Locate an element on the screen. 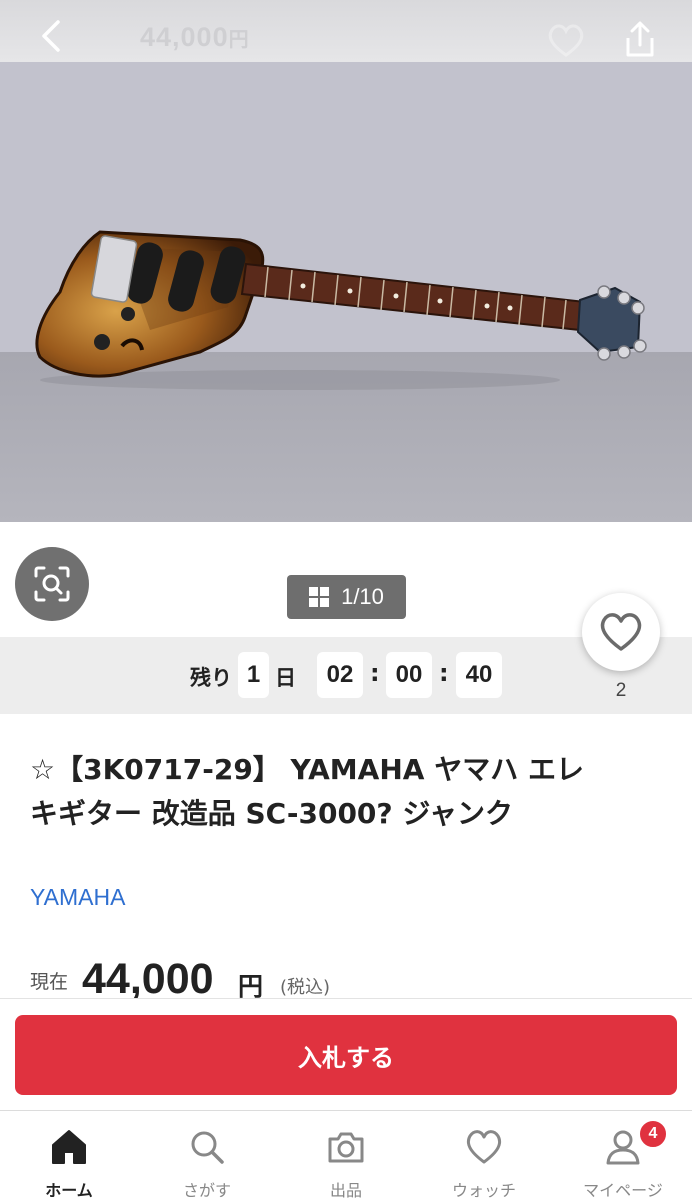 The image size is (692, 1200). bottom-tab-bar: ホーム さがす 出品 ウォッチ 4 マイページ is located at coordinates (346, 1155).